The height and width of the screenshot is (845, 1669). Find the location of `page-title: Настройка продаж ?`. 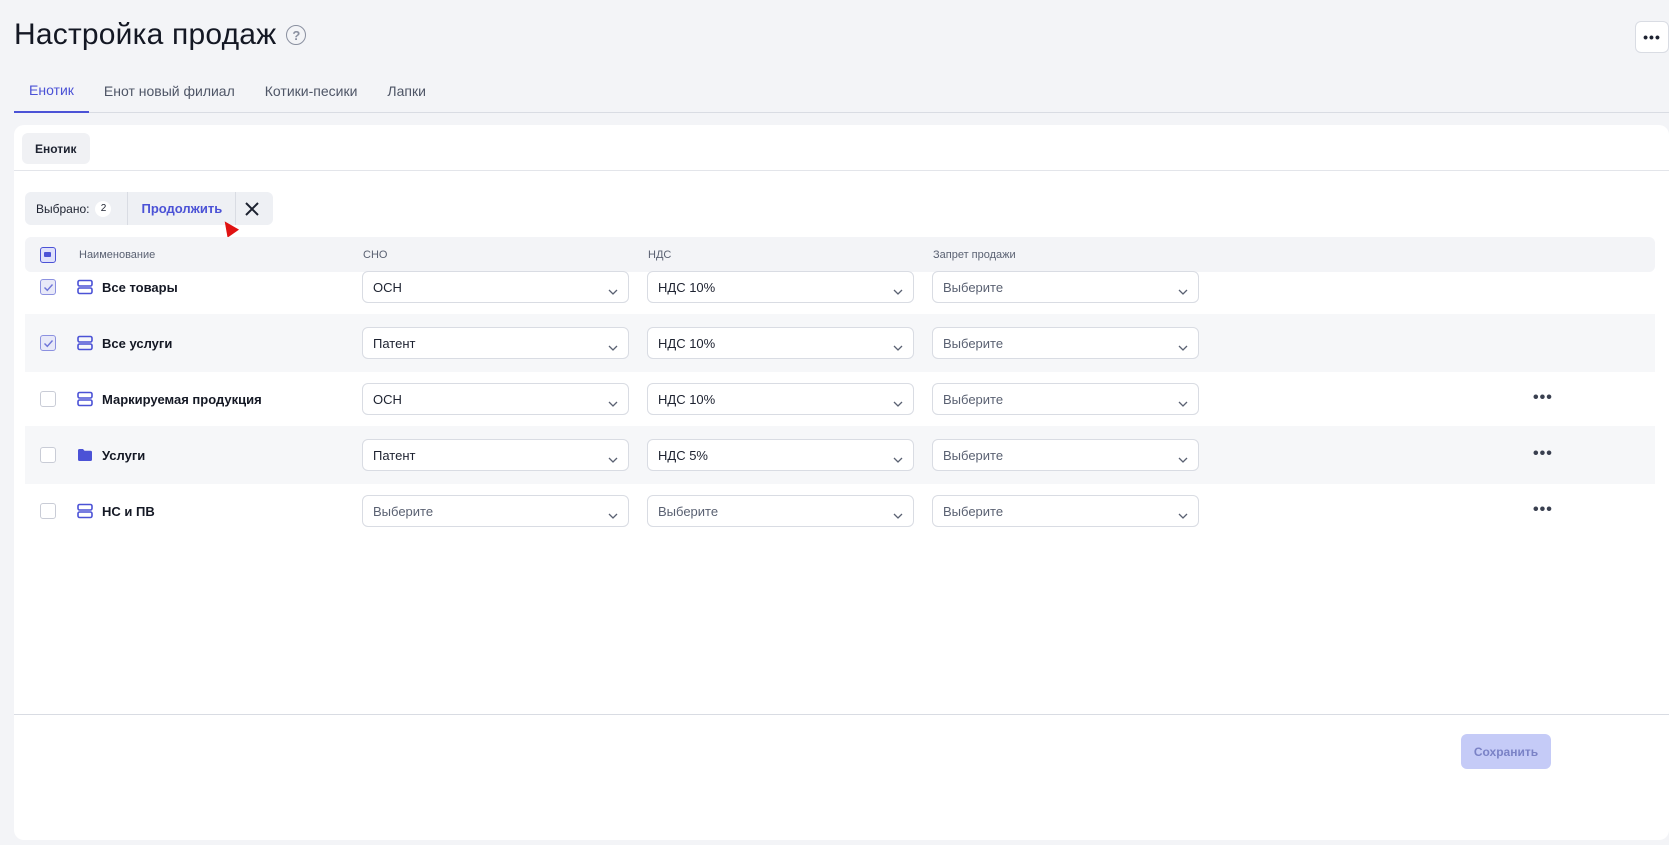

page-title: Настройка продаж ? is located at coordinates (160, 35).